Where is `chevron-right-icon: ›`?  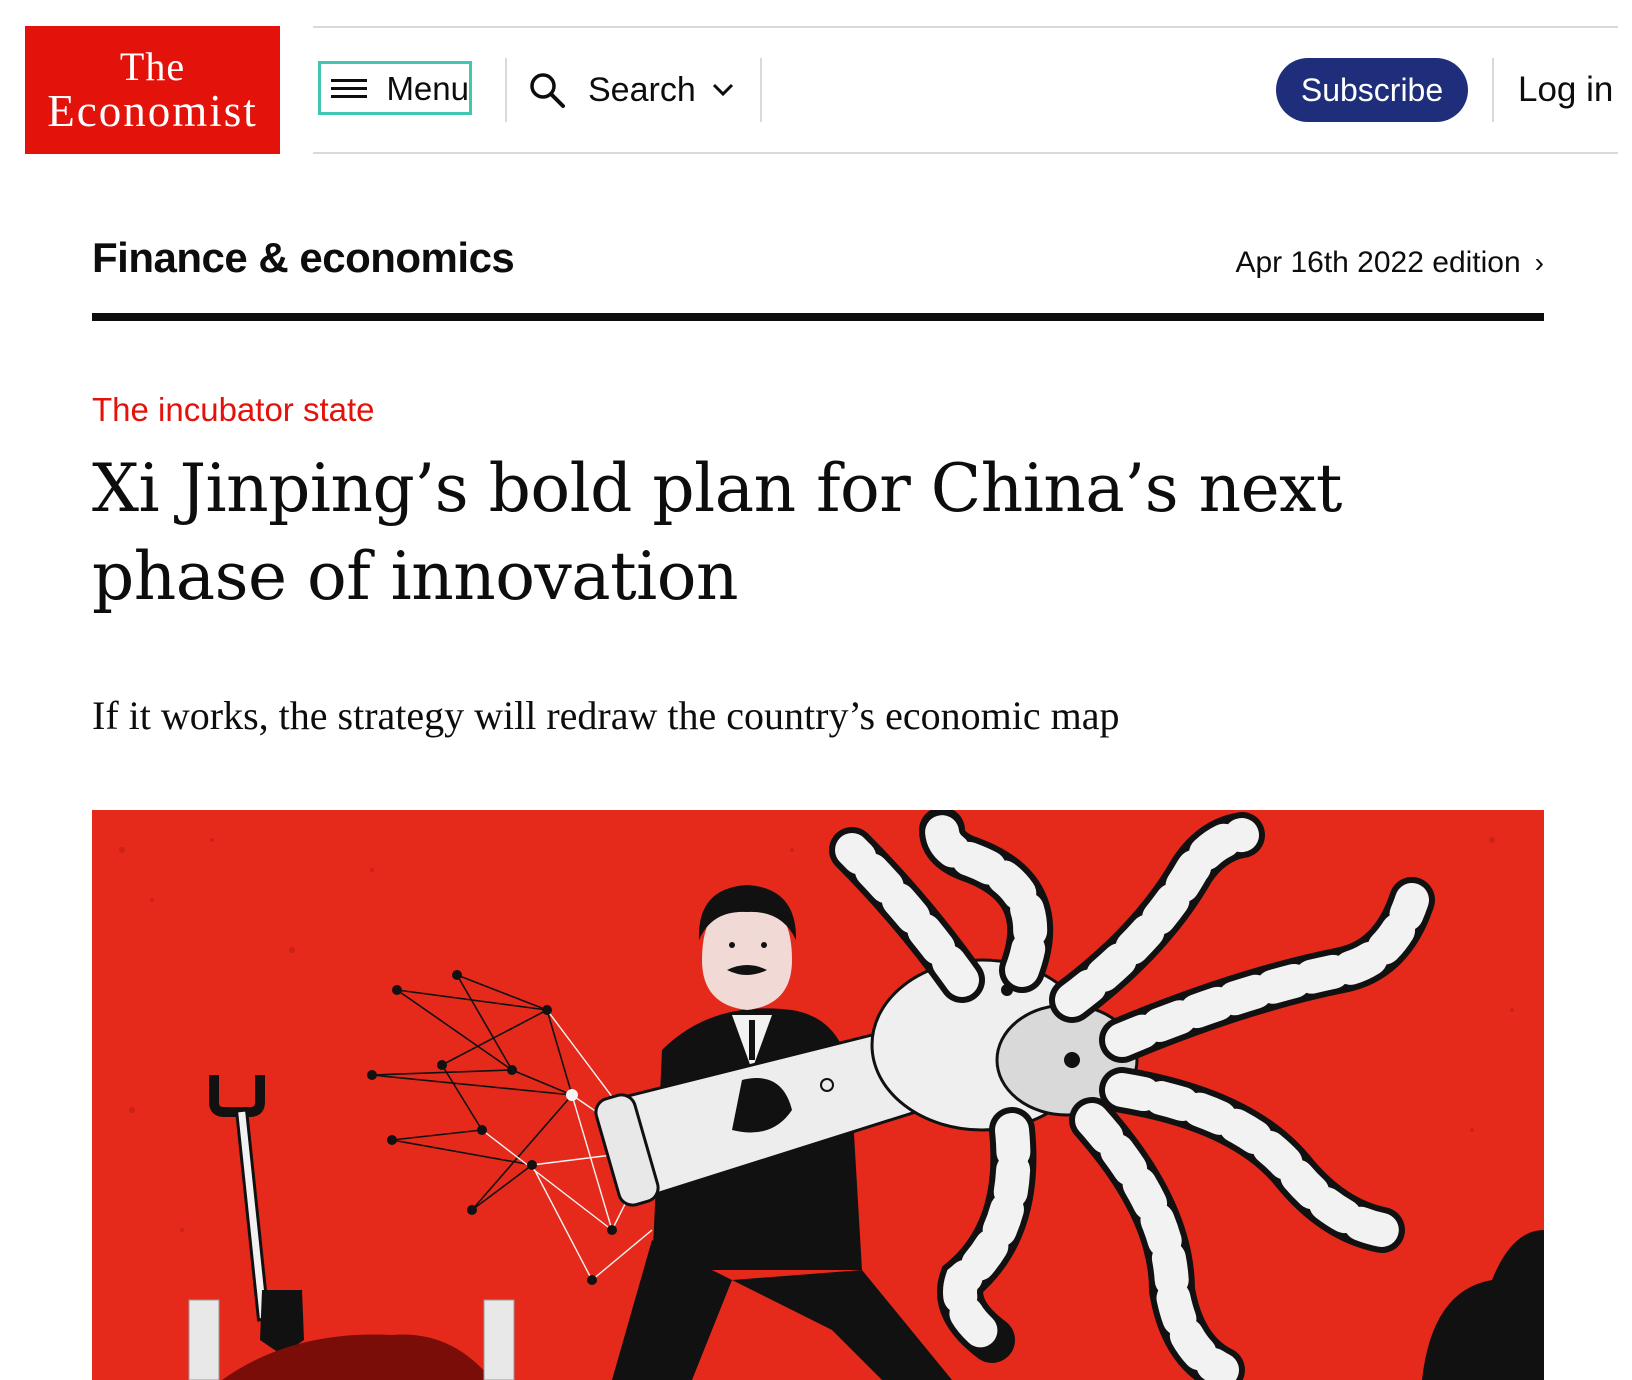
chevron-right-icon: › is located at coordinates (1539, 263).